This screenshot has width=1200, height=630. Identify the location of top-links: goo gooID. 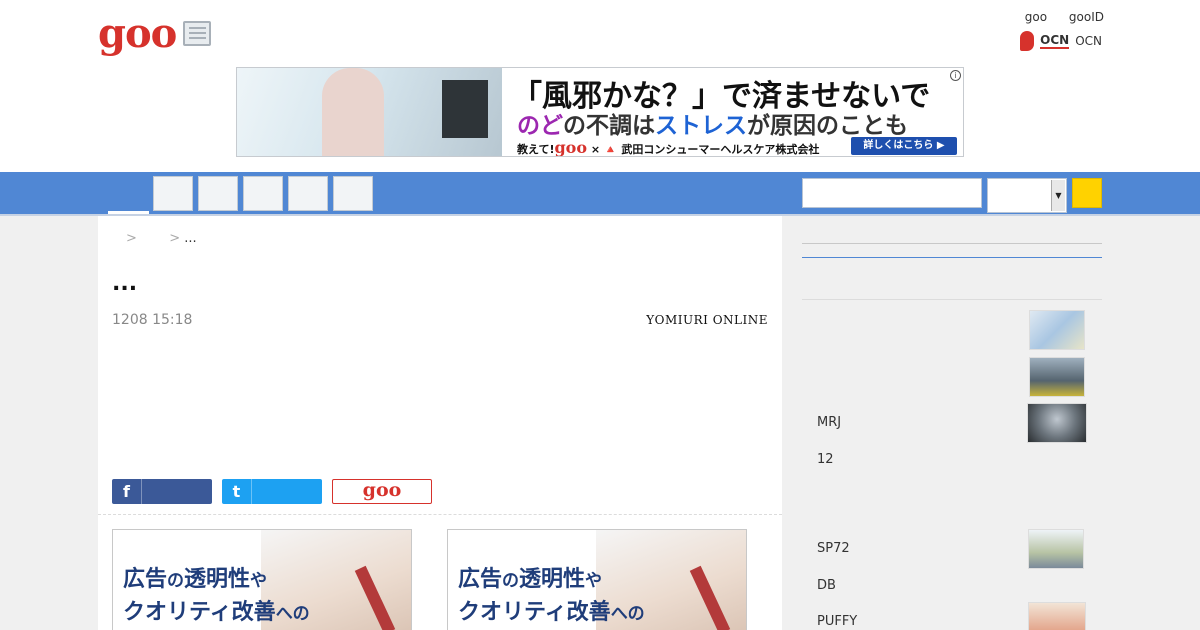
(1055, 17).